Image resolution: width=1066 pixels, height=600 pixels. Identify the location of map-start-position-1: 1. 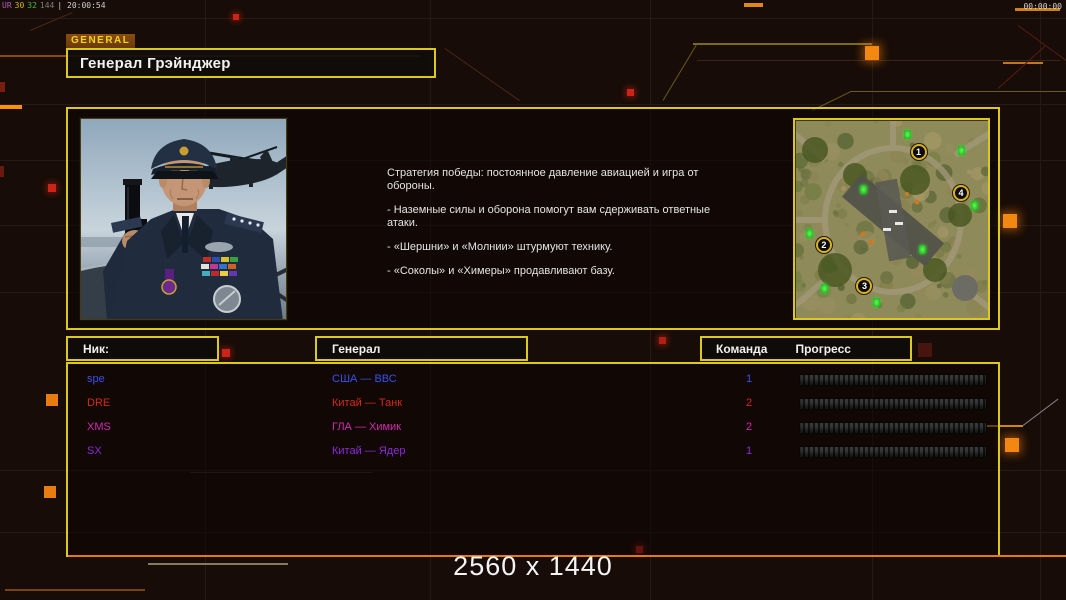
(918, 151).